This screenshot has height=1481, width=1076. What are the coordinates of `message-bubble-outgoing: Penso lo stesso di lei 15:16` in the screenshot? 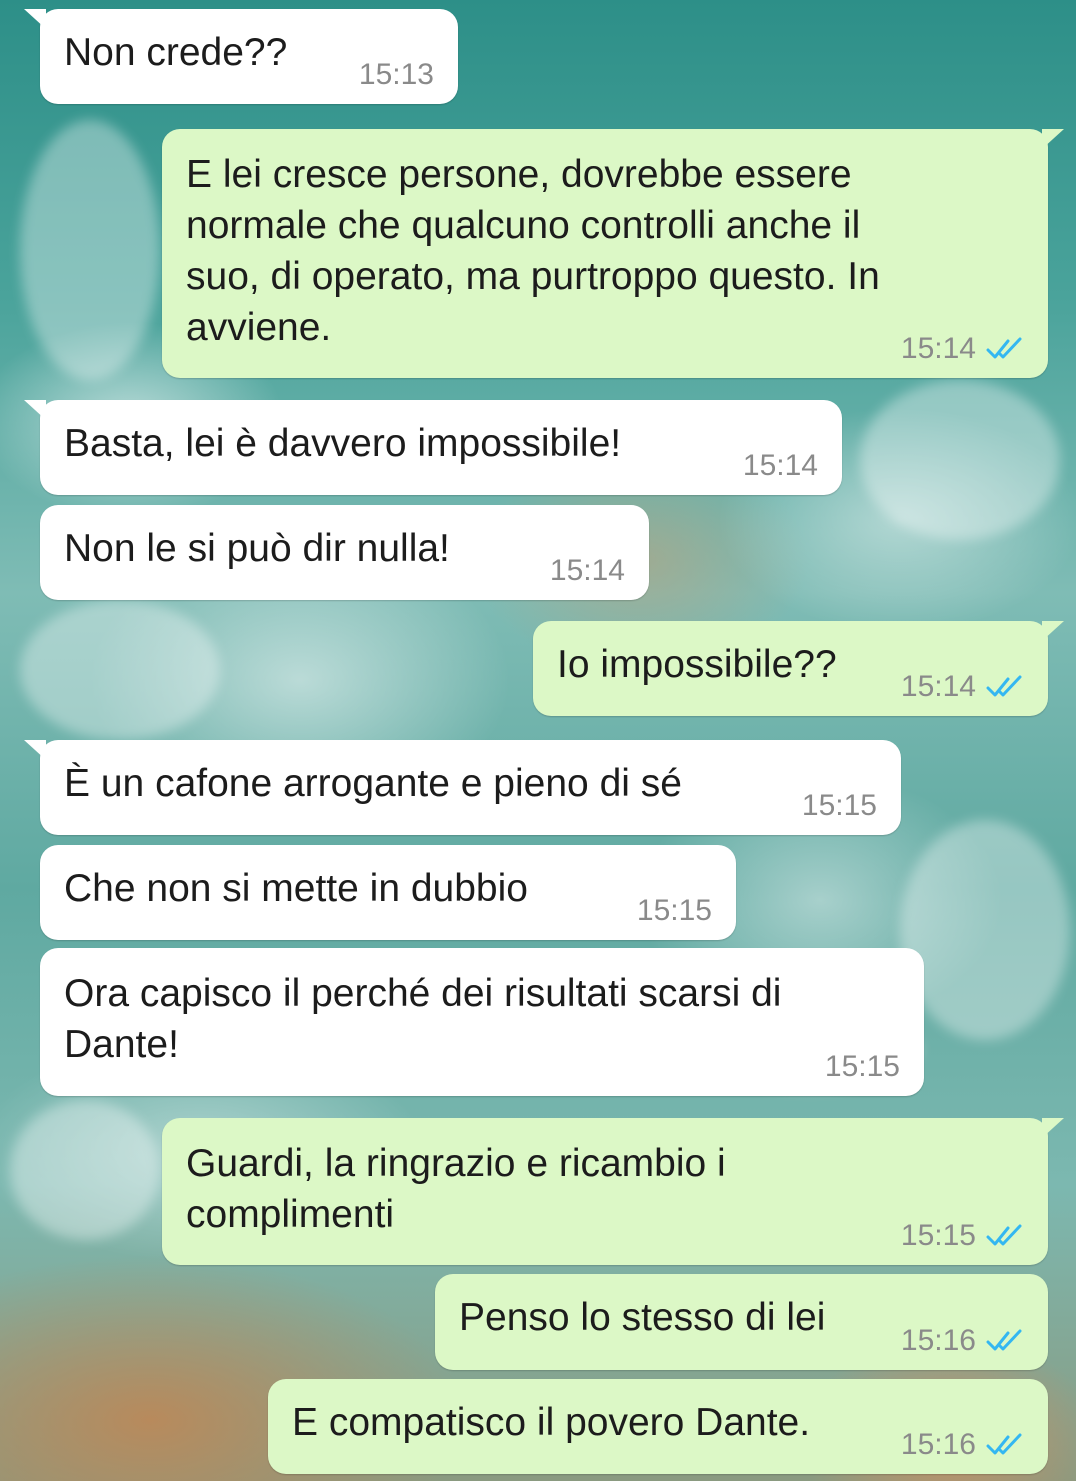 It's located at (741, 1322).